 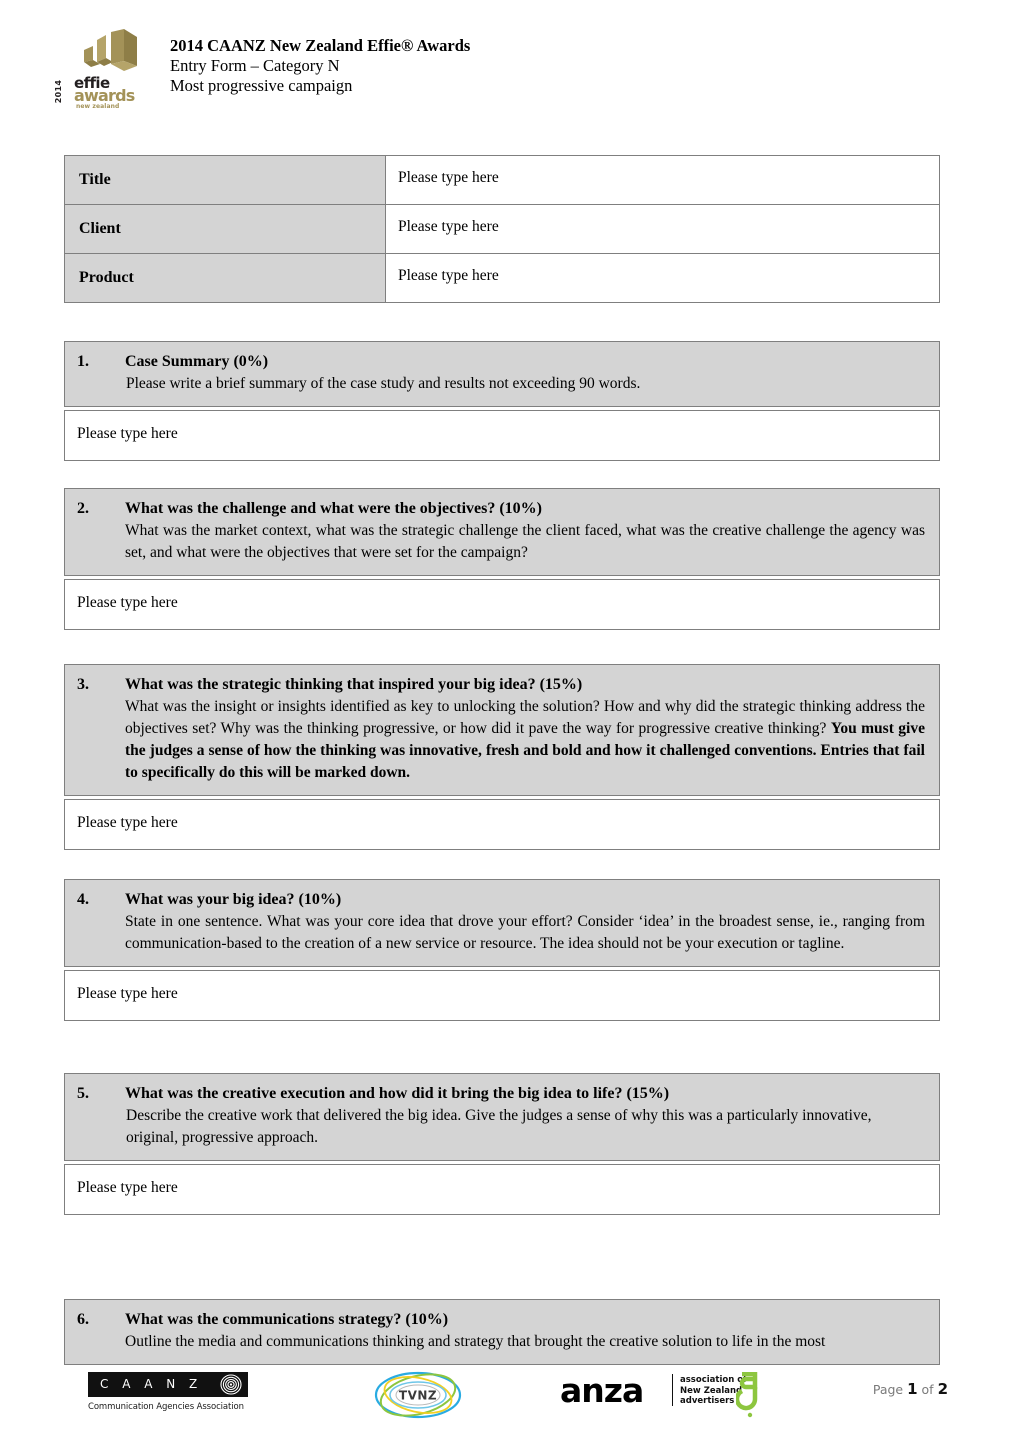 I want to click on tvnz-logo: TVNZ, so click(x=418, y=1395).